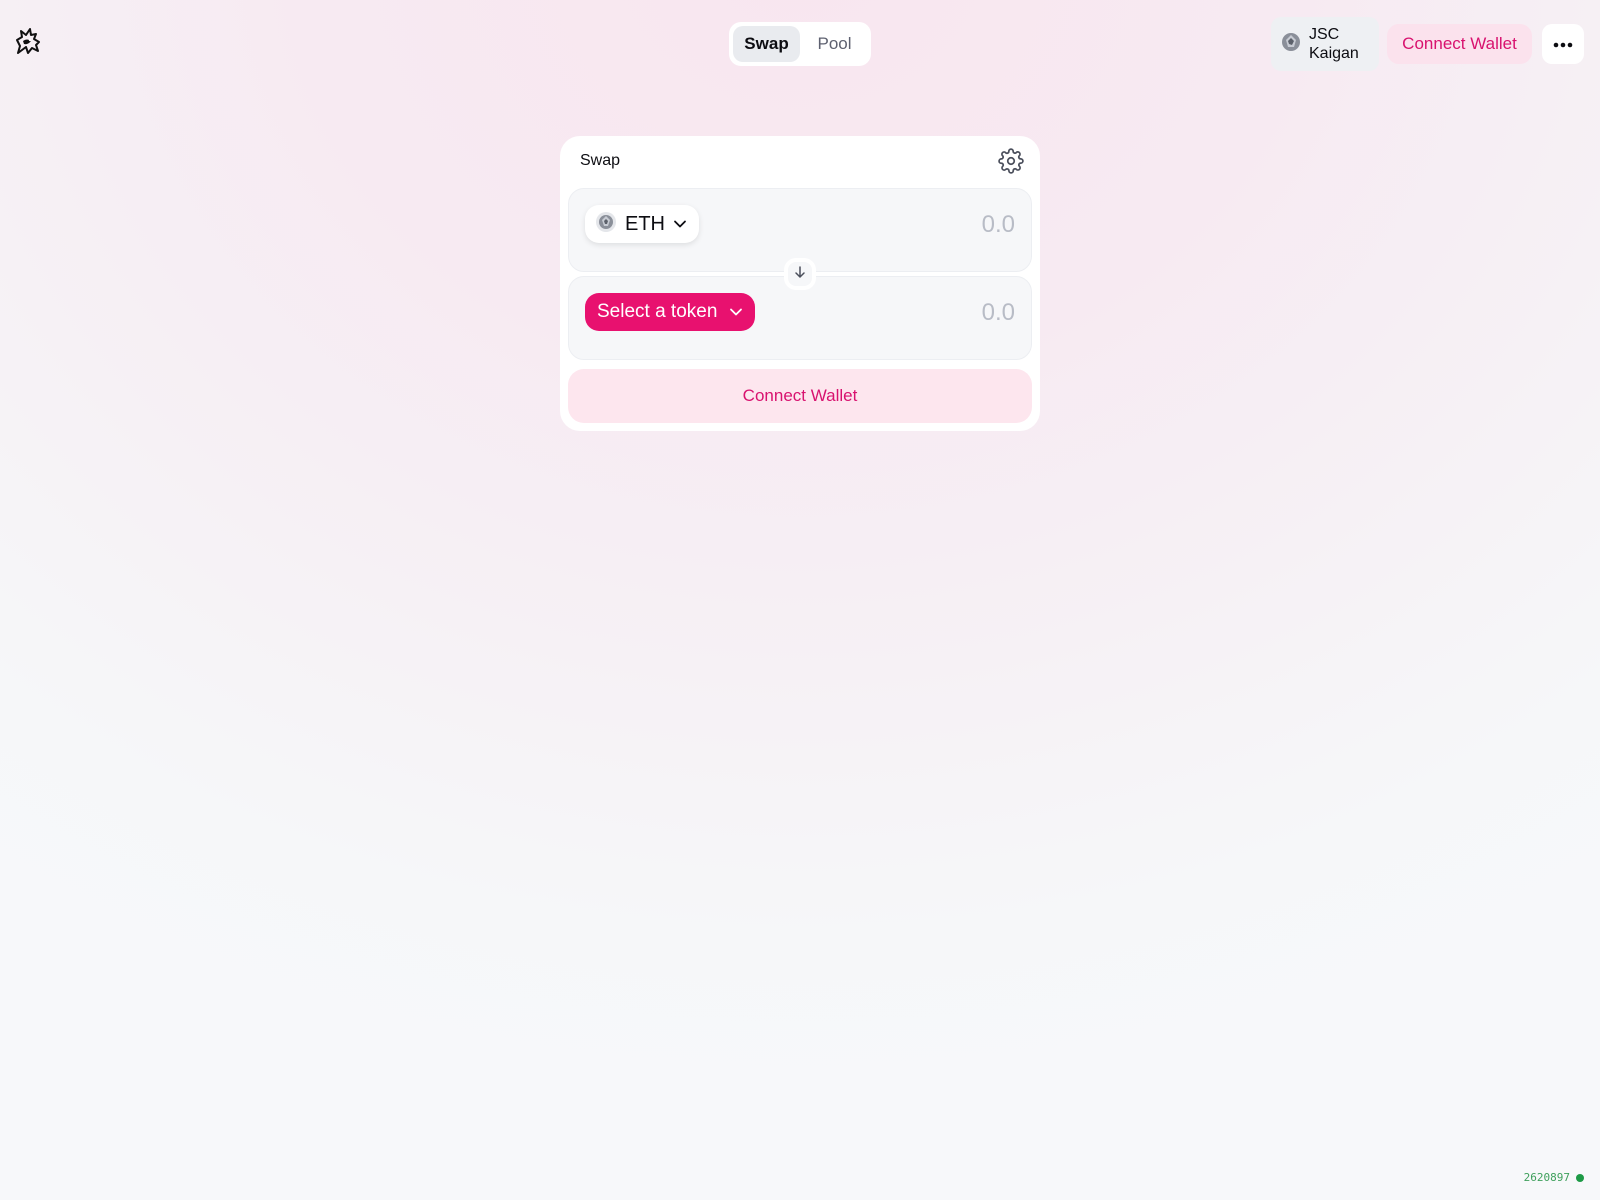 This screenshot has width=1600, height=1200. What do you see at coordinates (834, 44) in the screenshot?
I see `tab-pool: Pool` at bounding box center [834, 44].